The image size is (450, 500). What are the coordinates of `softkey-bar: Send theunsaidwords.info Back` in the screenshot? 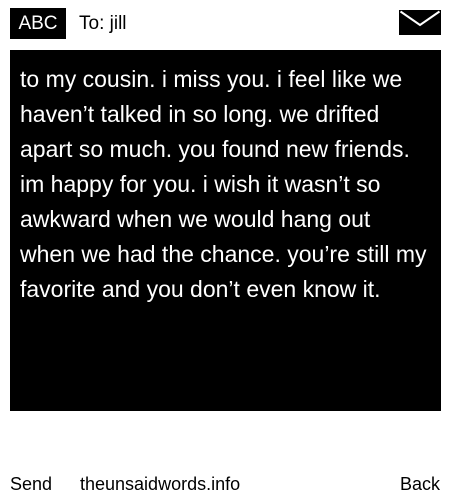 It's located at (225, 485).